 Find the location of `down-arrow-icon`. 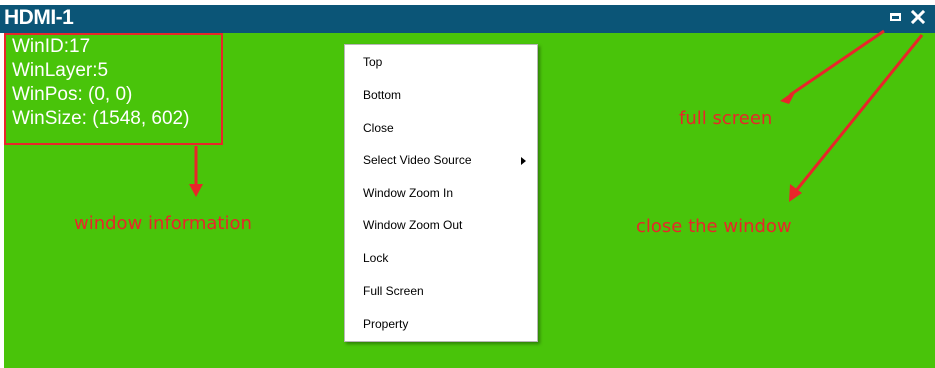

down-arrow-icon is located at coordinates (196, 171).